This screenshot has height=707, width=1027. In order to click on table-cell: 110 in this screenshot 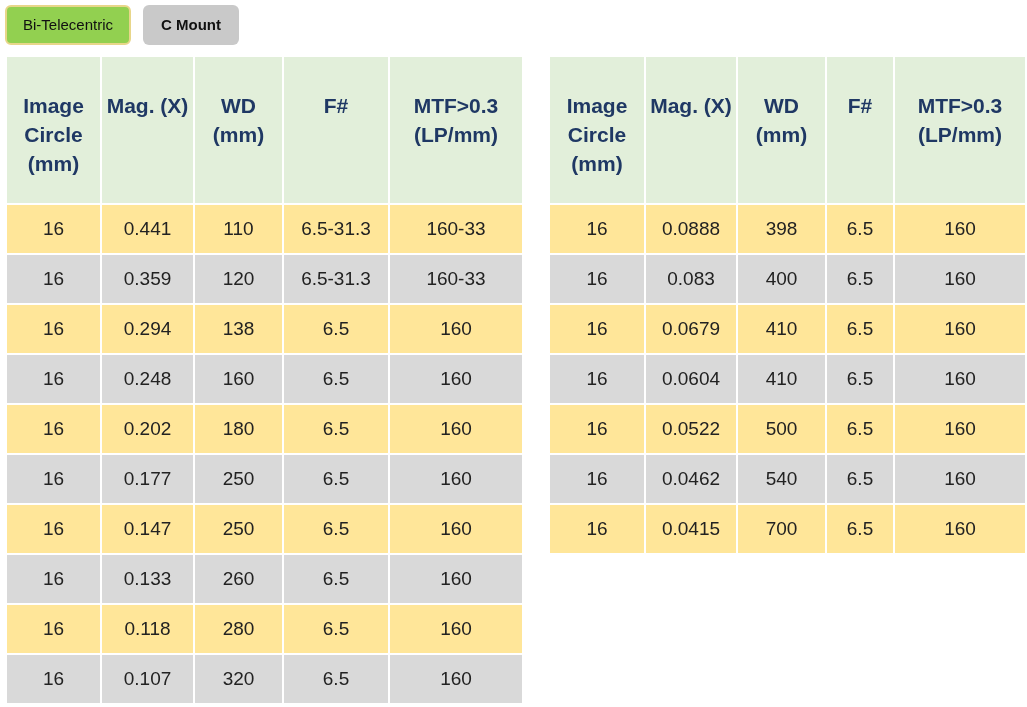, I will do `click(238, 229)`.